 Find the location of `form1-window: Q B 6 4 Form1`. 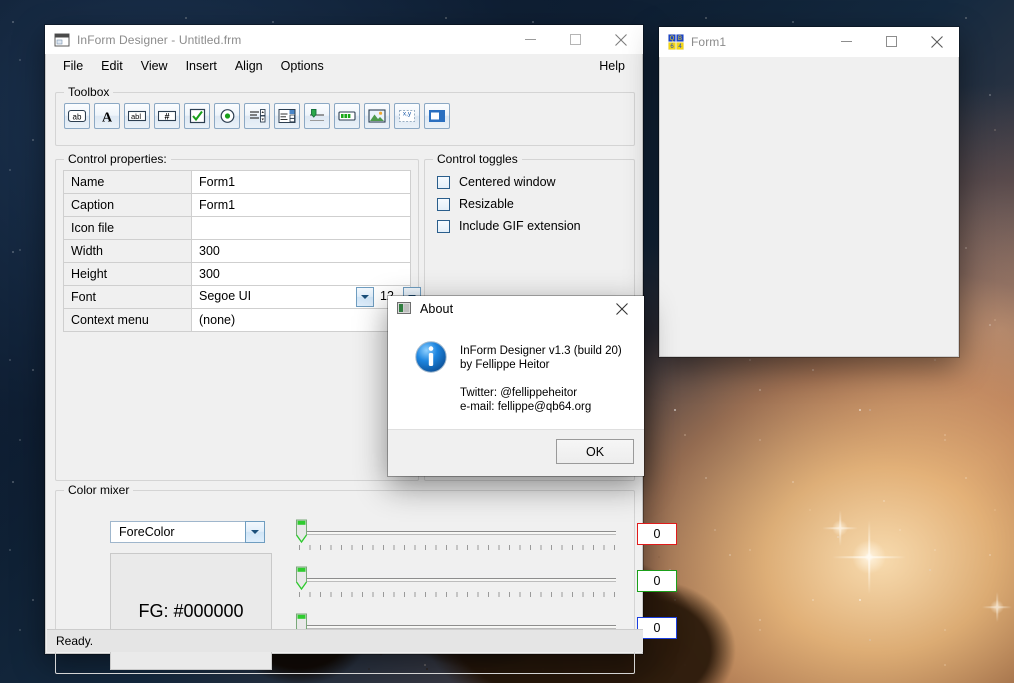

form1-window: Q B 6 4 Form1 is located at coordinates (809, 192).